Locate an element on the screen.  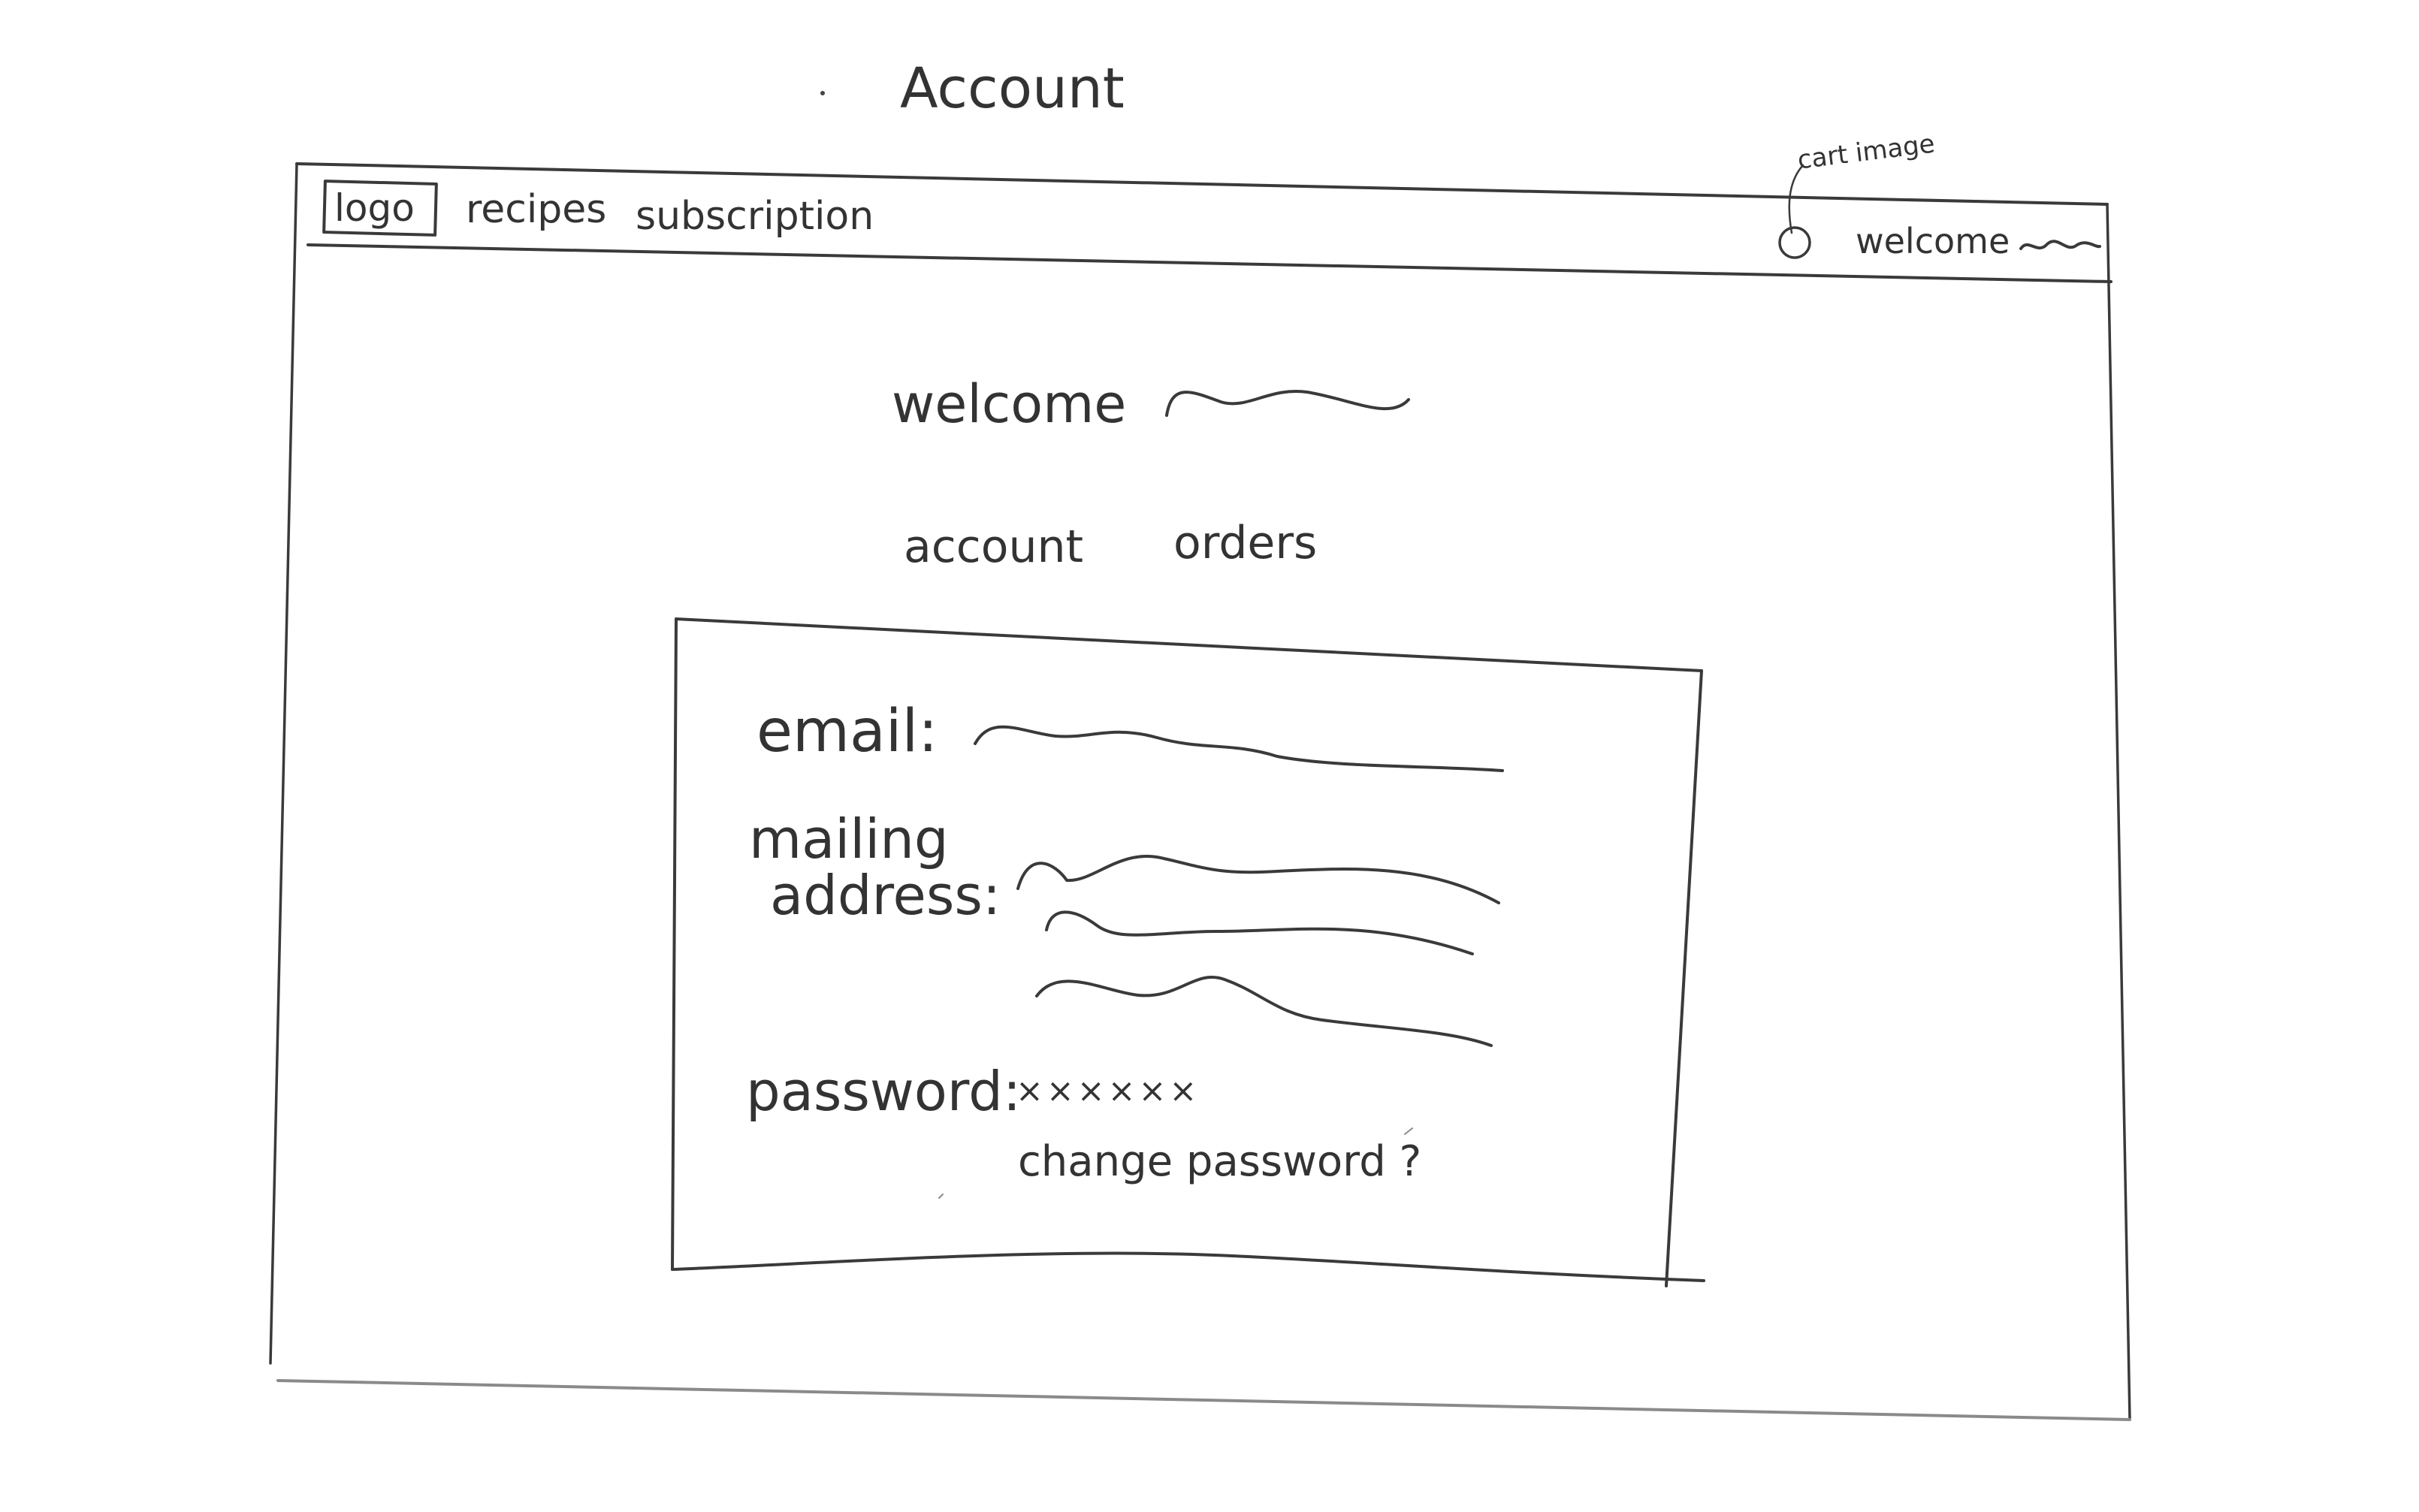
mailing-label-line1: mailing is located at coordinates (849, 839).